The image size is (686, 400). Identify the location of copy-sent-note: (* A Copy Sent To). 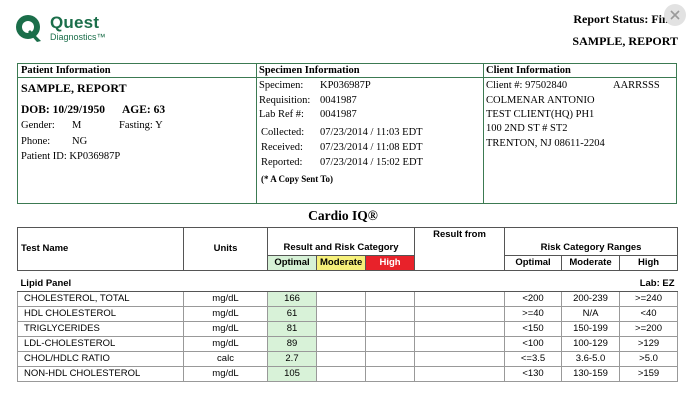
(297, 179).